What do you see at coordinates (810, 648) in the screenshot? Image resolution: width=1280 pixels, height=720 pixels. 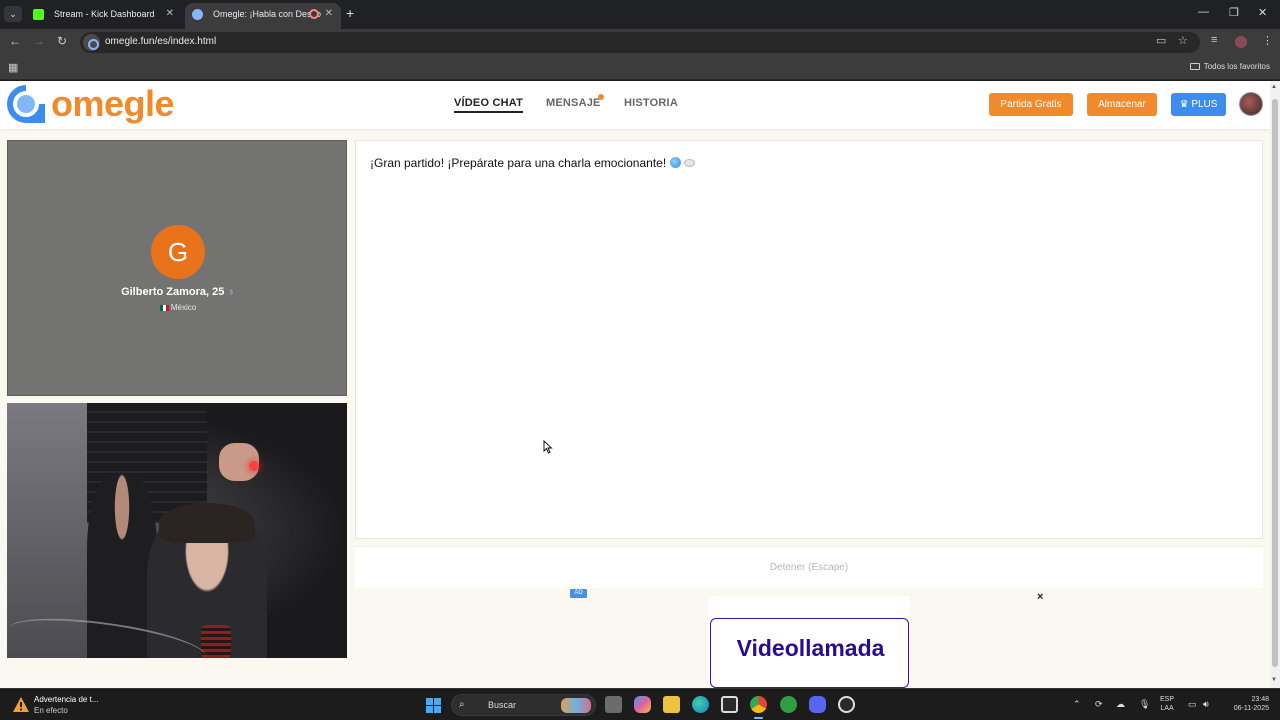 I see `ad-title: Videollamada` at bounding box center [810, 648].